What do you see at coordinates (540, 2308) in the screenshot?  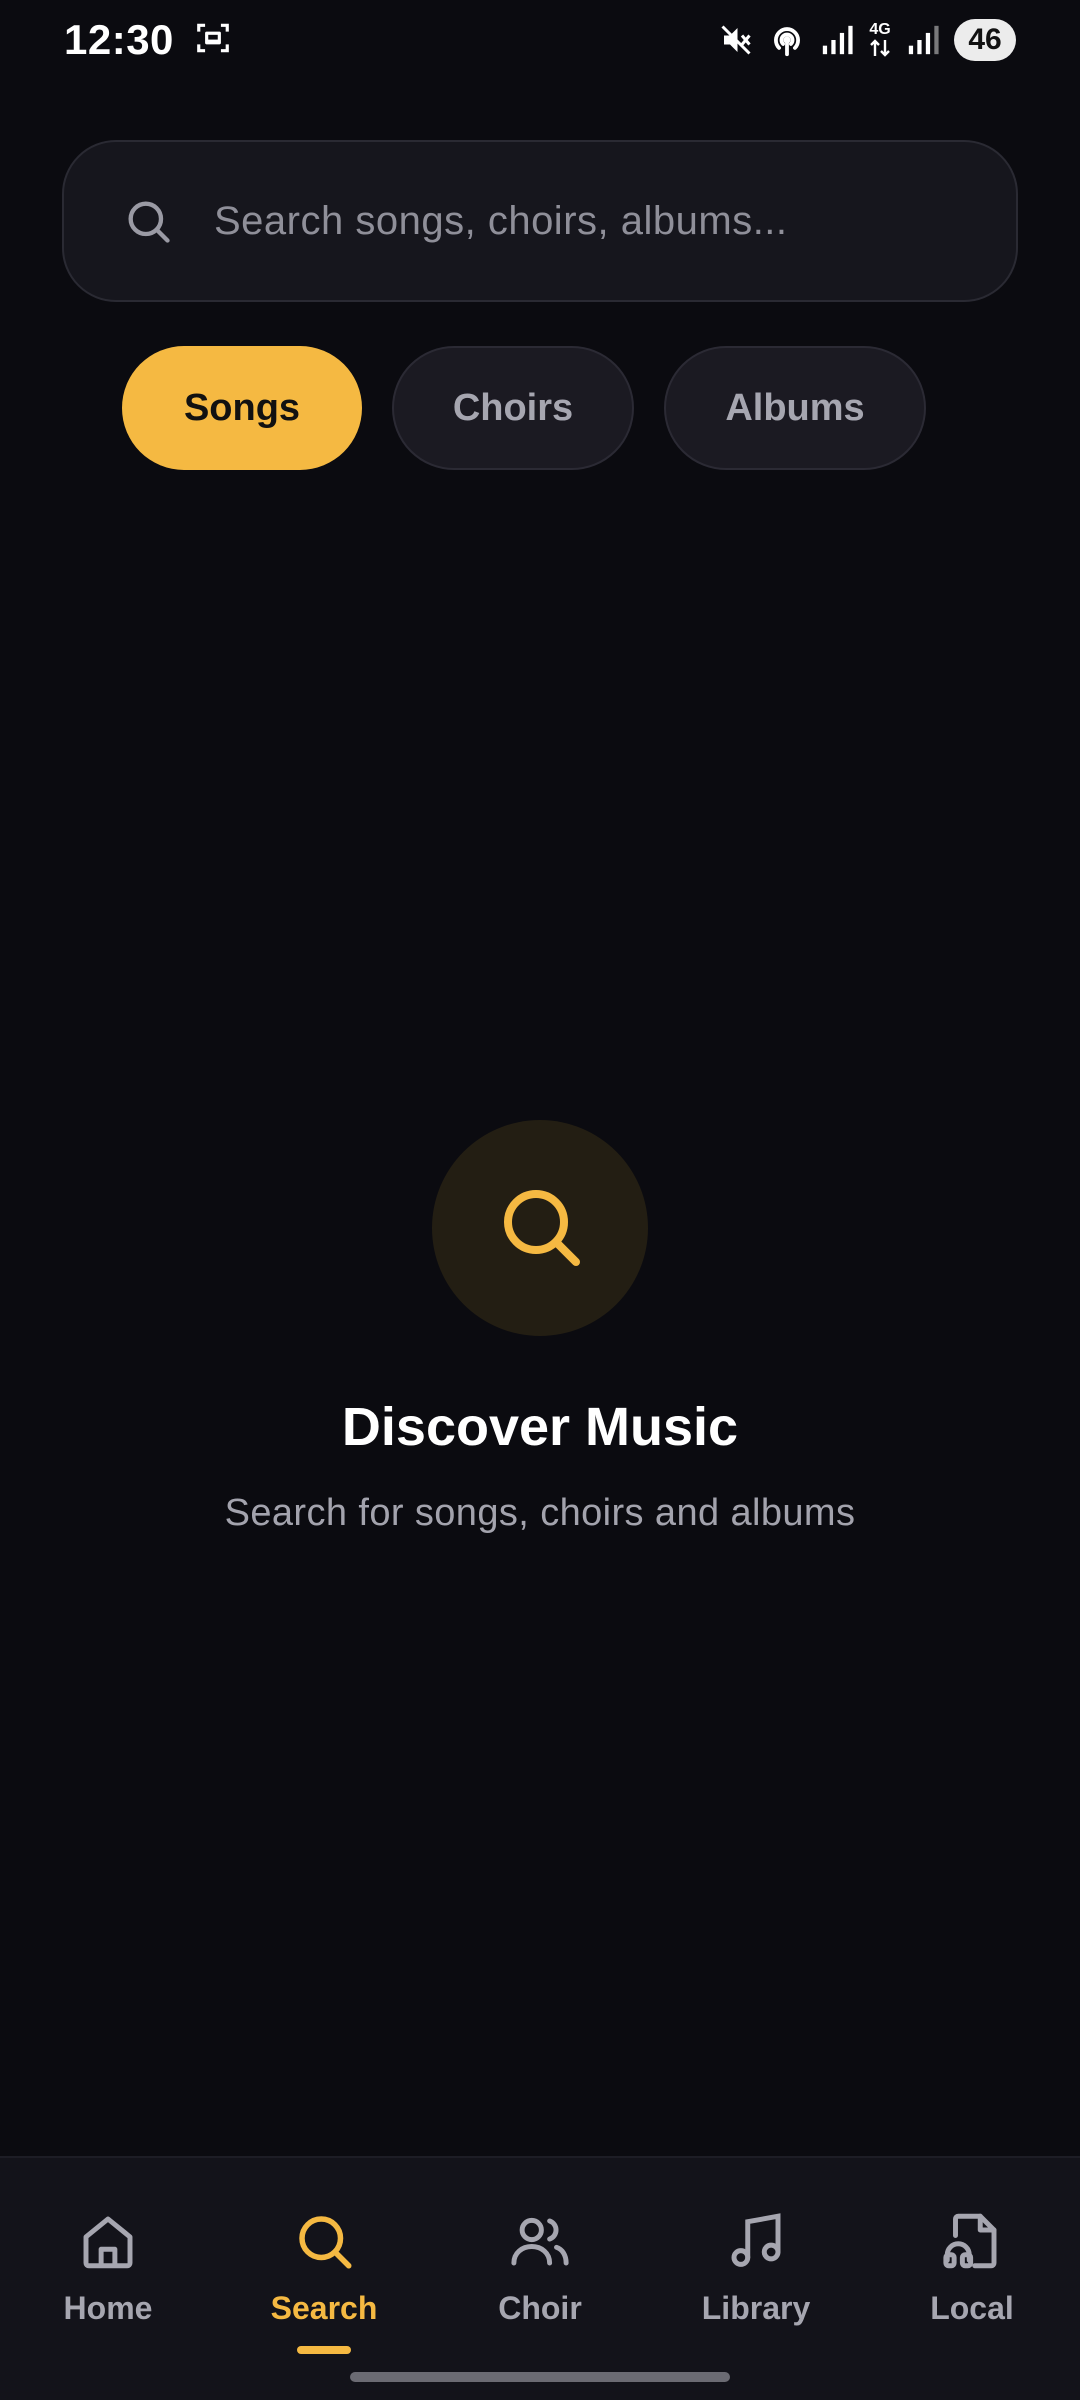 I see `nav-label: Choir` at bounding box center [540, 2308].